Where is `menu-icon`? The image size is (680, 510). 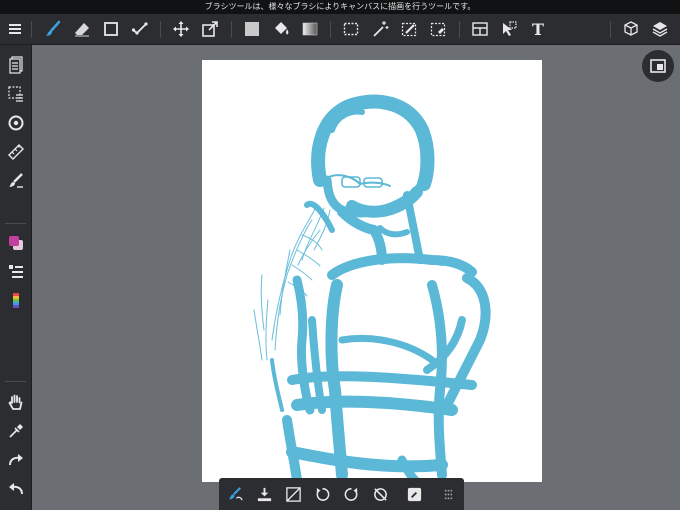 menu-icon is located at coordinates (15, 29).